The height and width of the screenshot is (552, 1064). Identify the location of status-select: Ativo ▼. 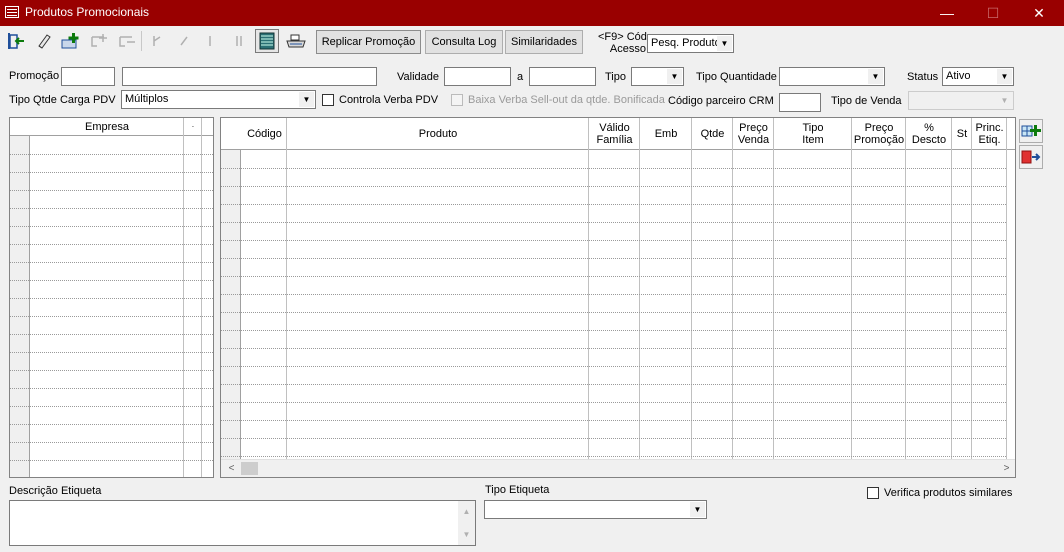
(978, 76).